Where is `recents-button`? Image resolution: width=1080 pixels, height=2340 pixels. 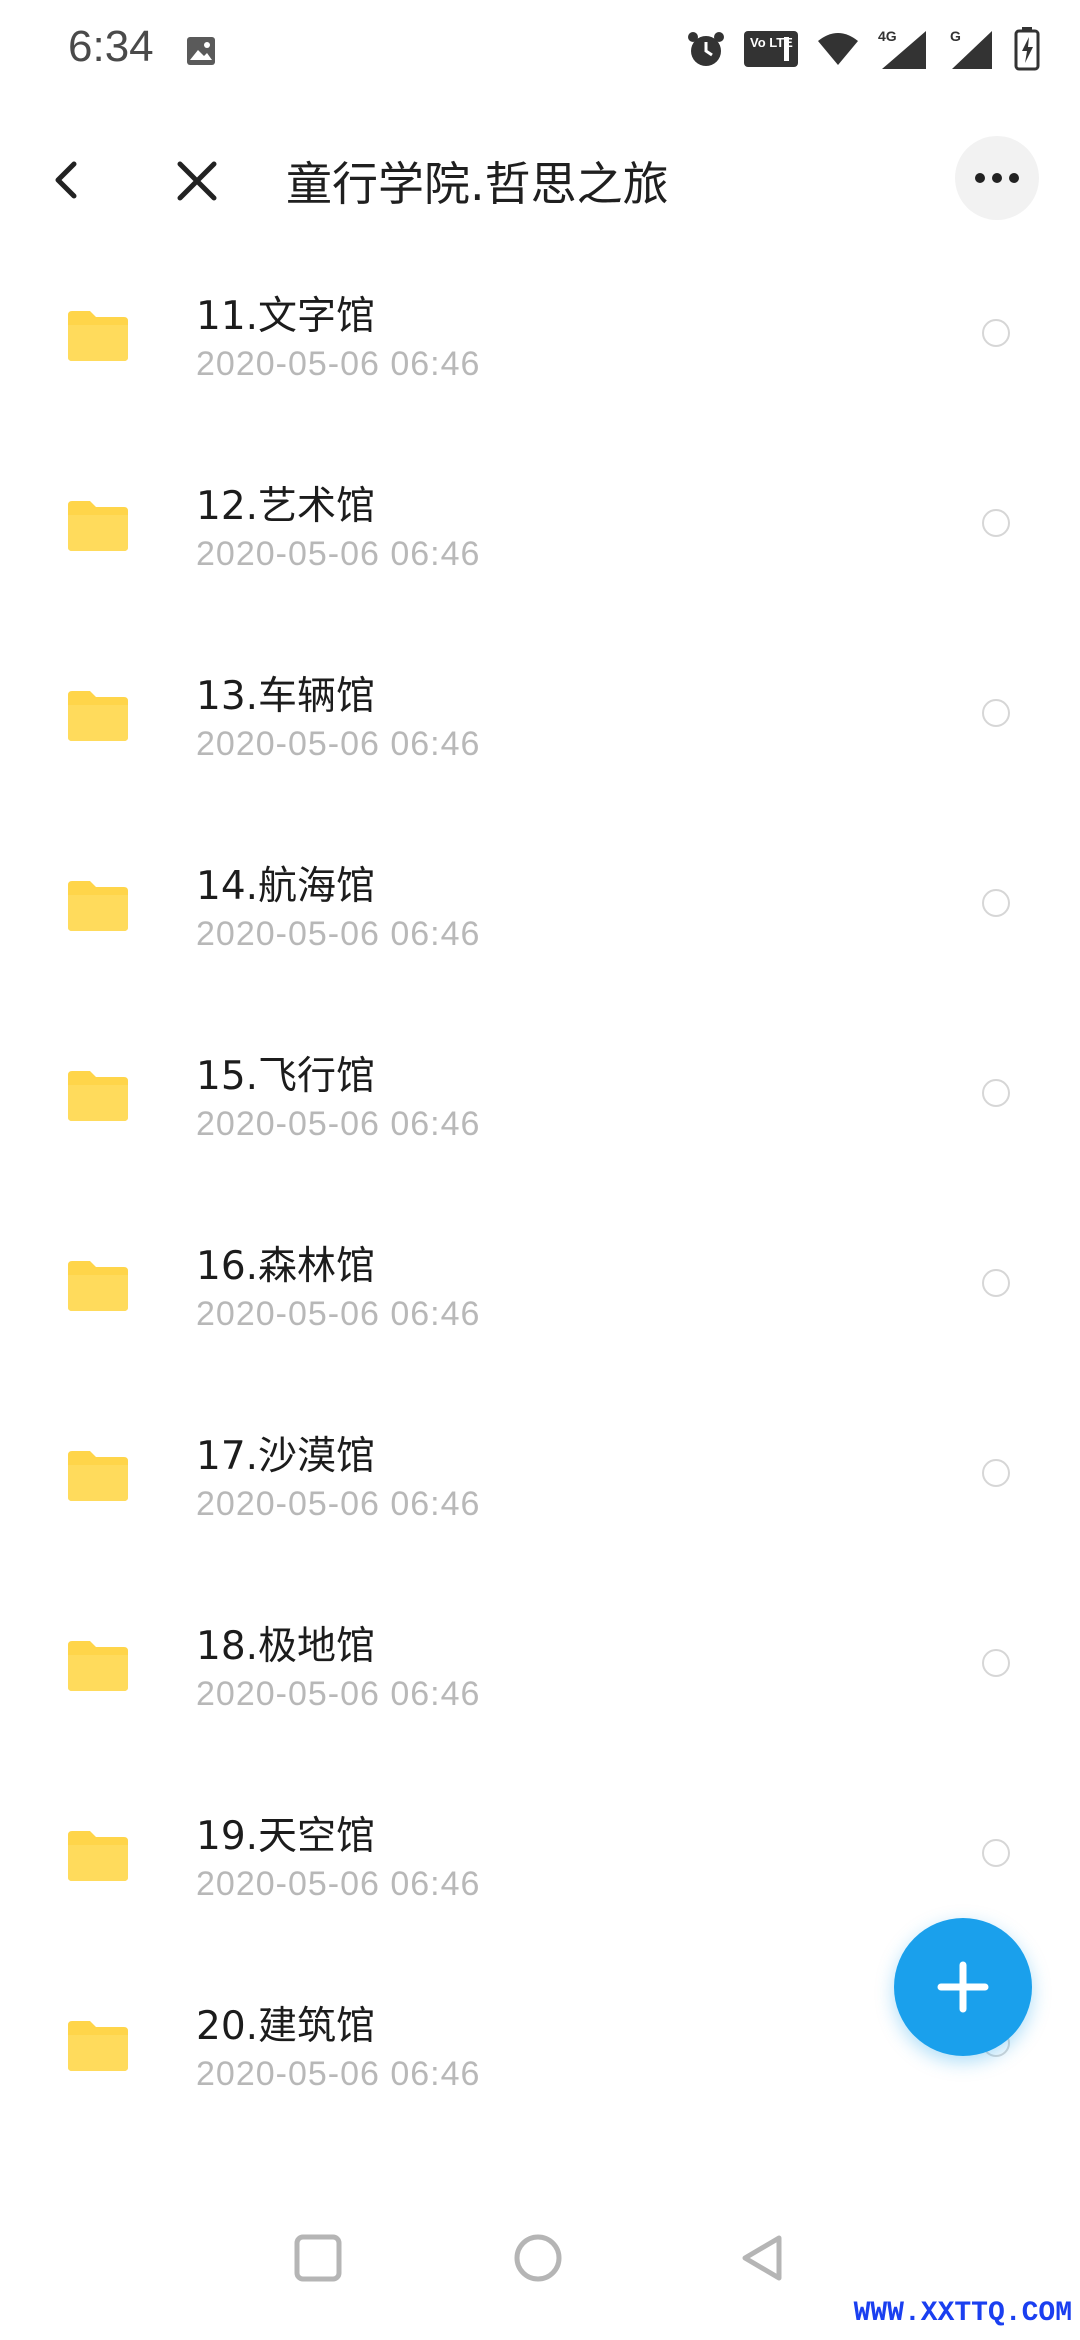 recents-button is located at coordinates (318, 2258).